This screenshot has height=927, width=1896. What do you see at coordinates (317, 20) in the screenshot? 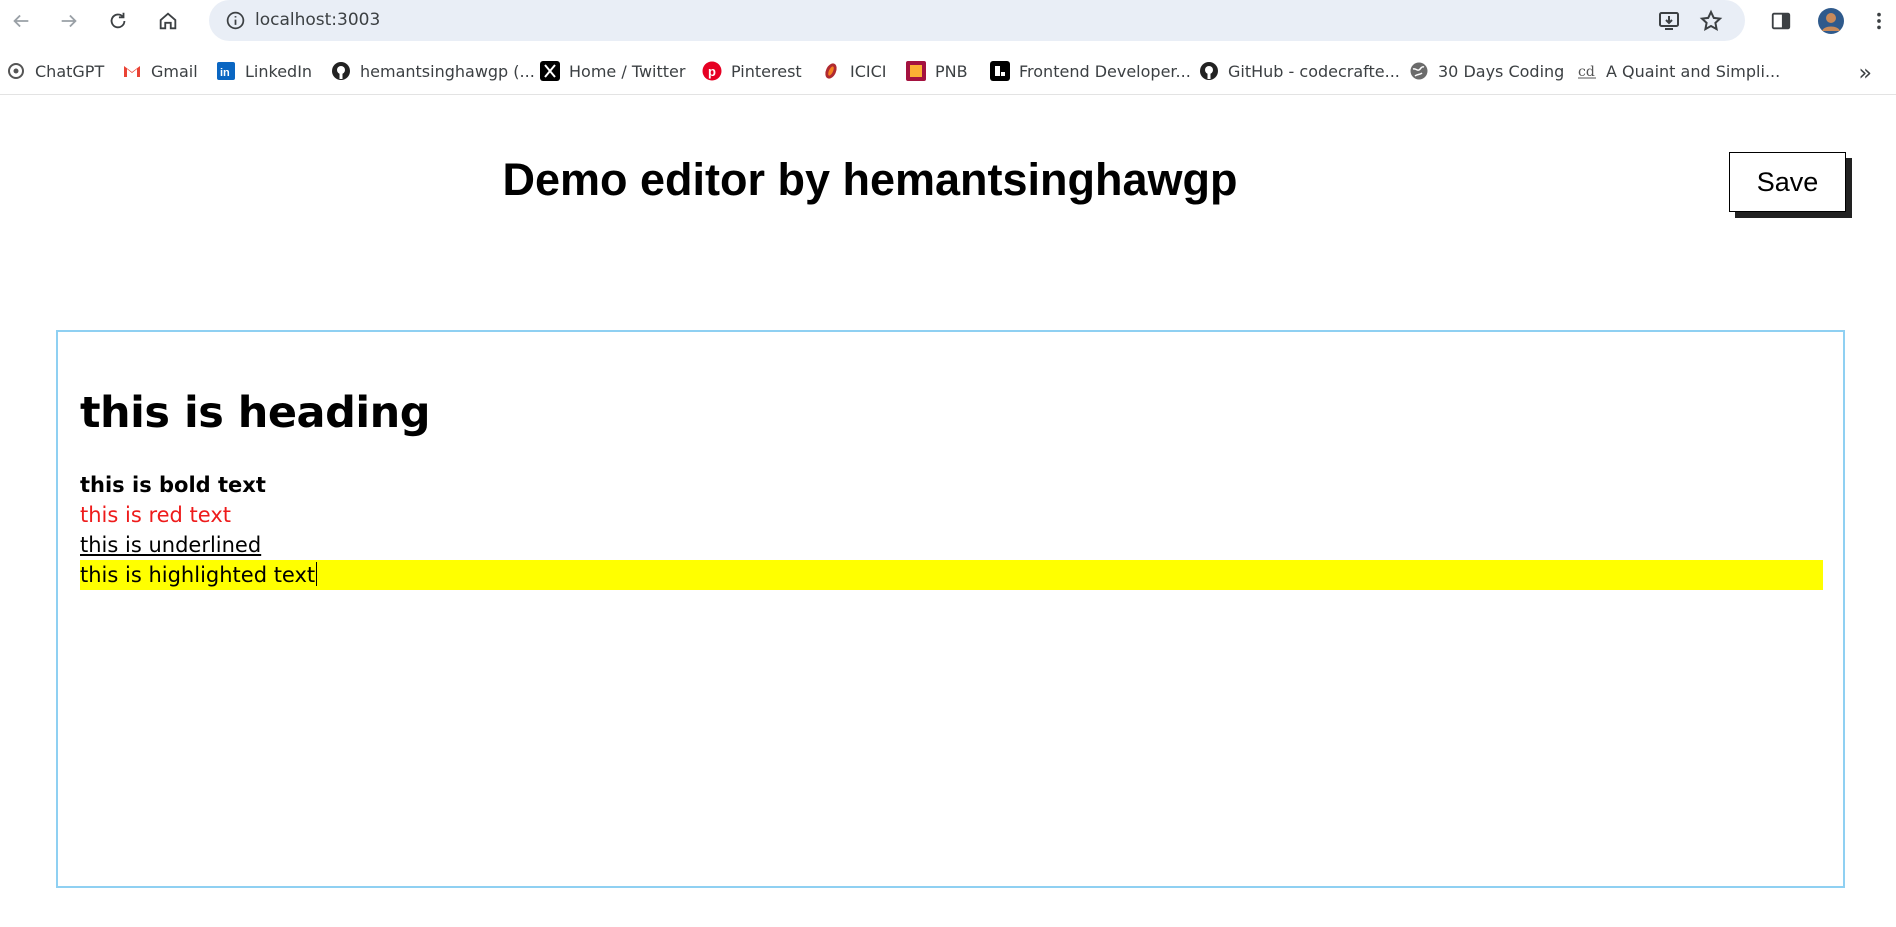
I see `url-text: localhost:3003` at bounding box center [317, 20].